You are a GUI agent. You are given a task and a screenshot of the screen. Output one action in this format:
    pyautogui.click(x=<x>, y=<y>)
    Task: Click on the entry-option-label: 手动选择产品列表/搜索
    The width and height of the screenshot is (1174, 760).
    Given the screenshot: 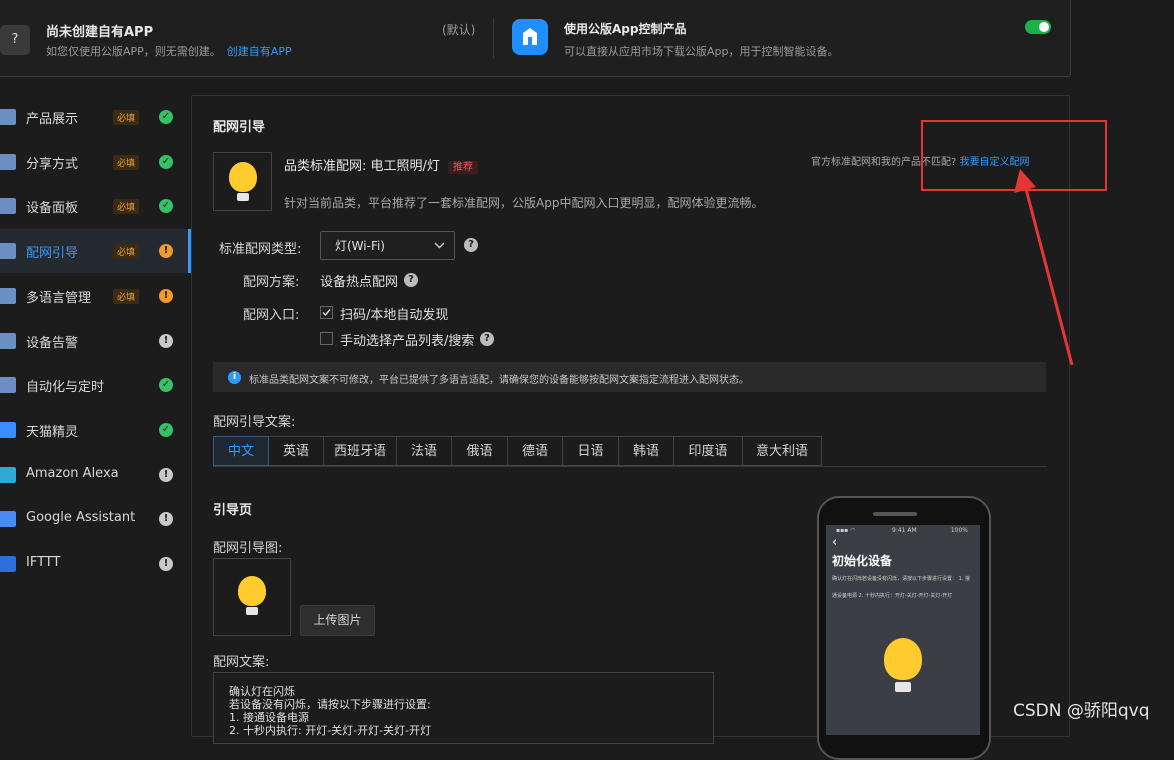 What is the action you would take?
    pyautogui.click(x=407, y=341)
    